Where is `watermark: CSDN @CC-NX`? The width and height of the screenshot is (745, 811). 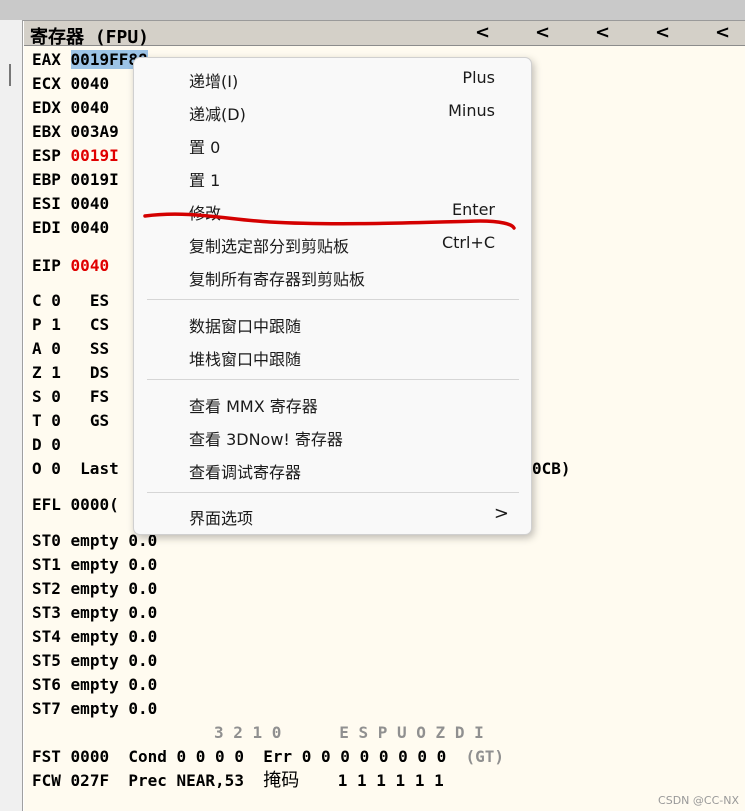
watermark: CSDN @CC-NX is located at coordinates (698, 800).